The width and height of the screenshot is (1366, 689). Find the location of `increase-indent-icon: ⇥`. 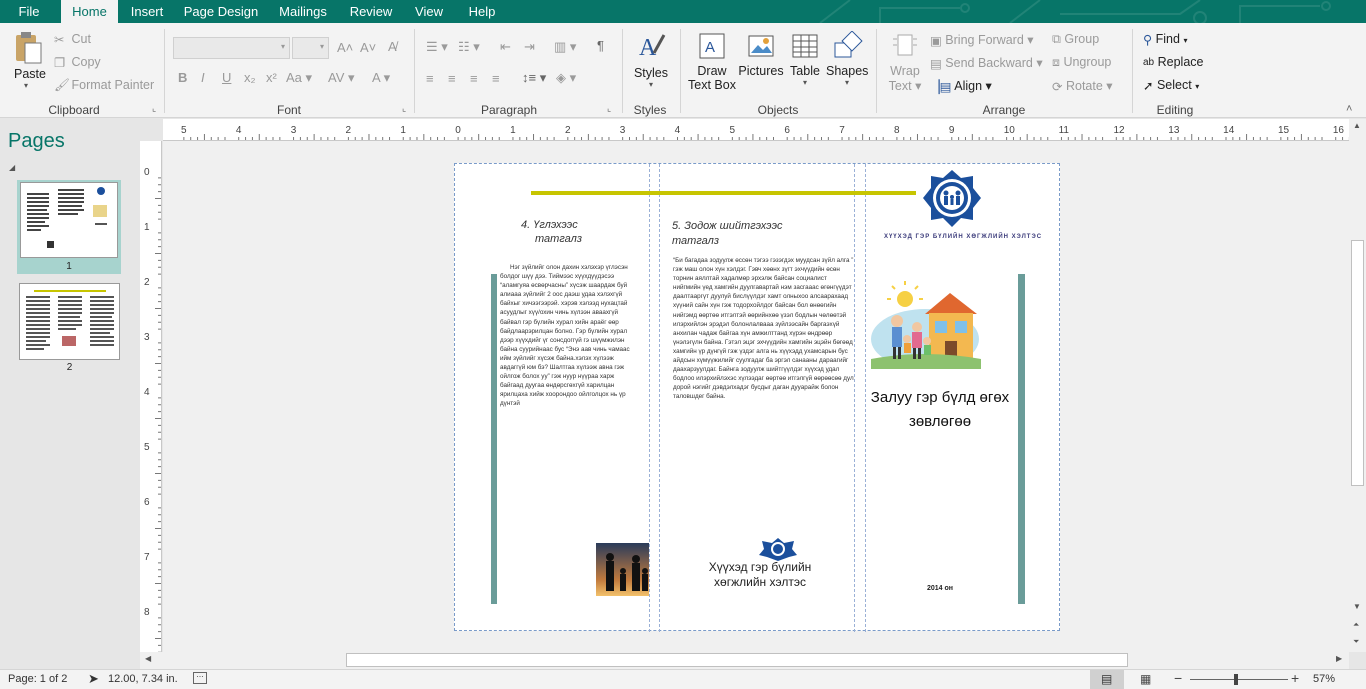

increase-indent-icon: ⇥ is located at coordinates (529, 47).